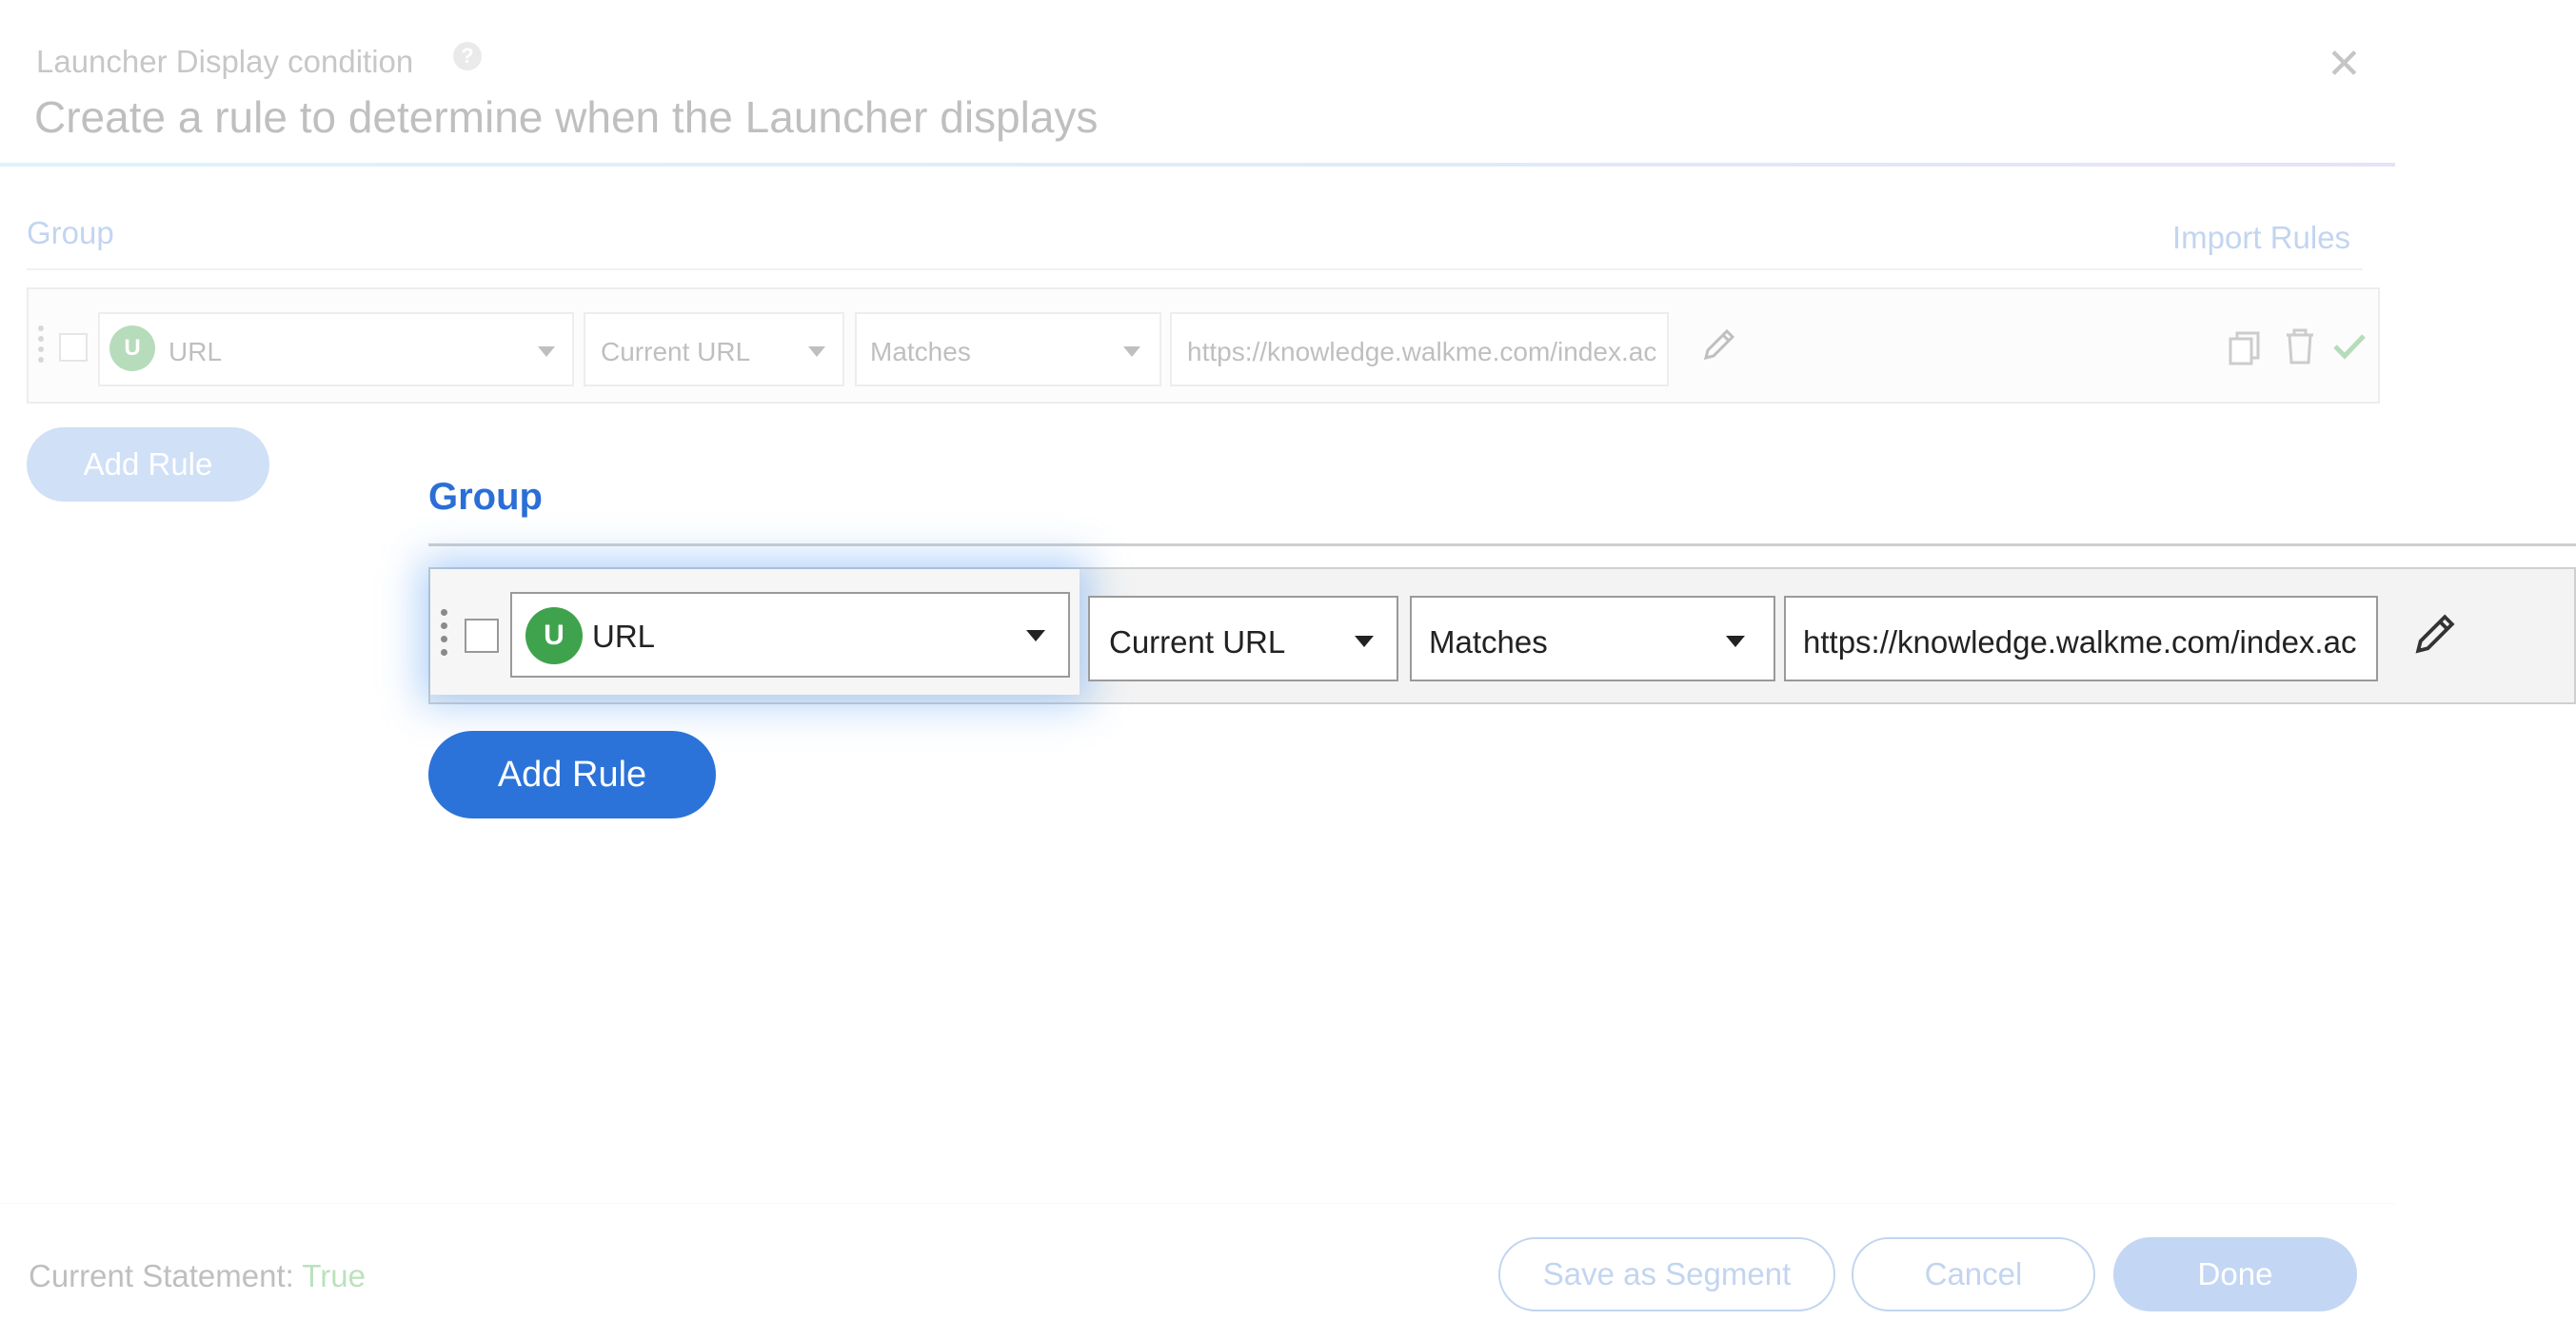 The width and height of the screenshot is (2576, 1340). I want to click on import-rules-link: Import Rules, so click(2261, 238).